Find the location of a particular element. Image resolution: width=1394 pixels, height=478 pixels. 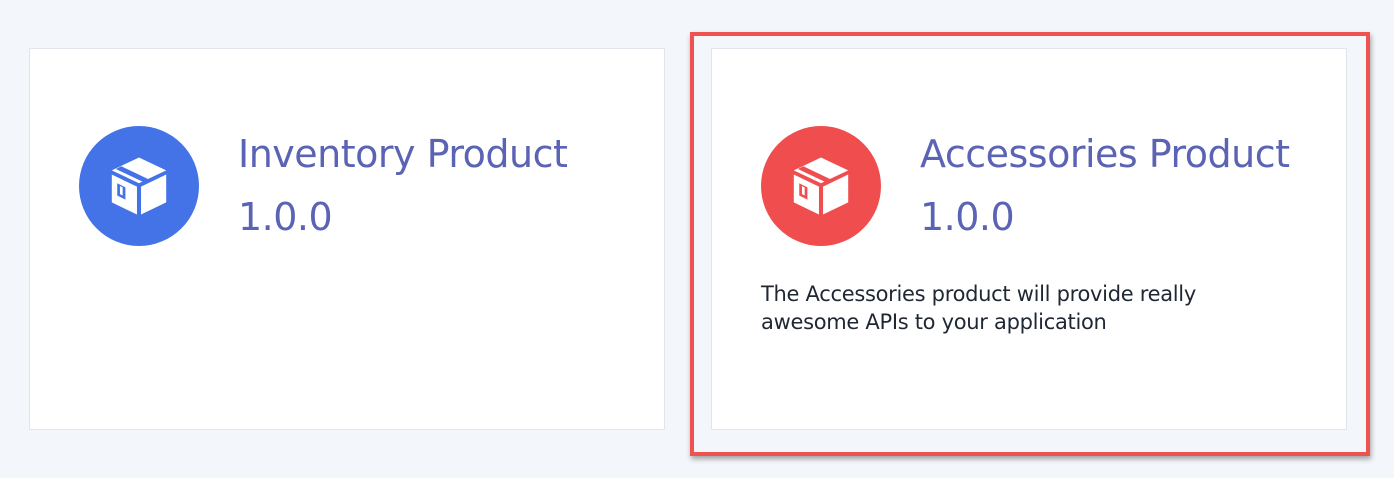

product-title: Accessories Product is located at coordinates (1105, 154).